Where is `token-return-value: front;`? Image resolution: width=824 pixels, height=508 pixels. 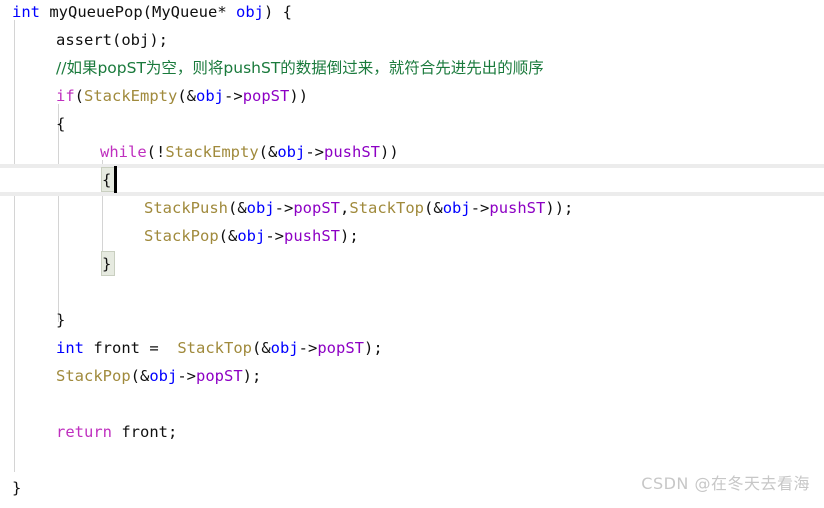
token-return-value: front; is located at coordinates (145, 432).